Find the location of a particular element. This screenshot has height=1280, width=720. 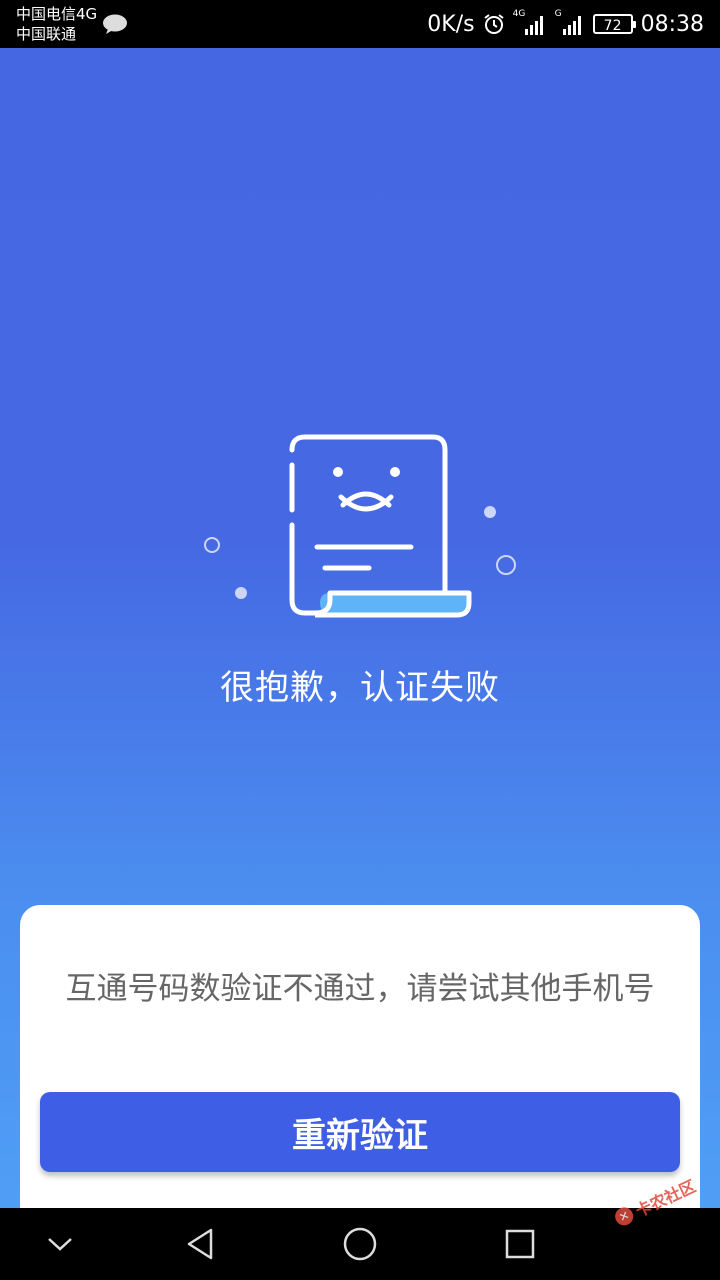

collapse-icon is located at coordinates (60, 1244).